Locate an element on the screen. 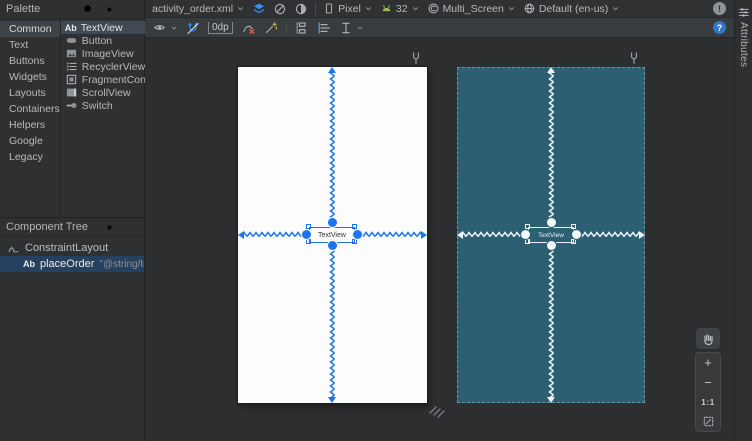 The height and width of the screenshot is (441, 752). palette-category-common: Common is located at coordinates (30, 29).